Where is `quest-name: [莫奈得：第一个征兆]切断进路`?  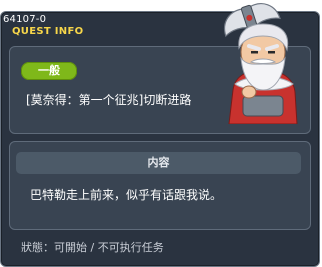
quest-name: [莫奈得：第一个征兆]切断进路 is located at coordinates (109, 100).